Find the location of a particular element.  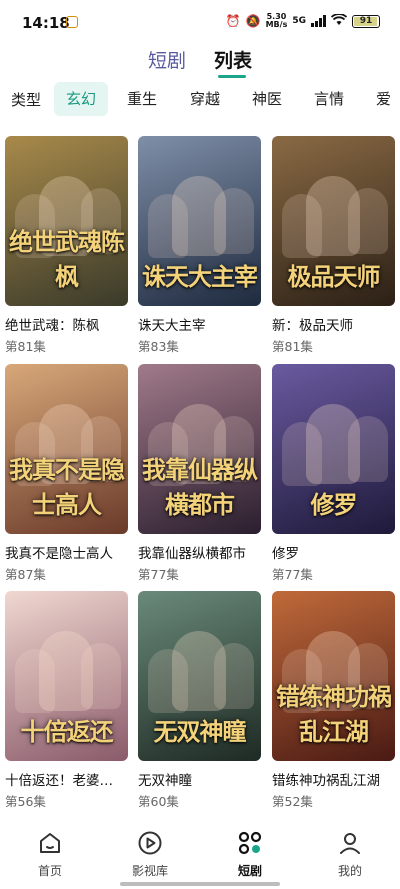

category-chuanyue: 穿越 is located at coordinates (205, 99).